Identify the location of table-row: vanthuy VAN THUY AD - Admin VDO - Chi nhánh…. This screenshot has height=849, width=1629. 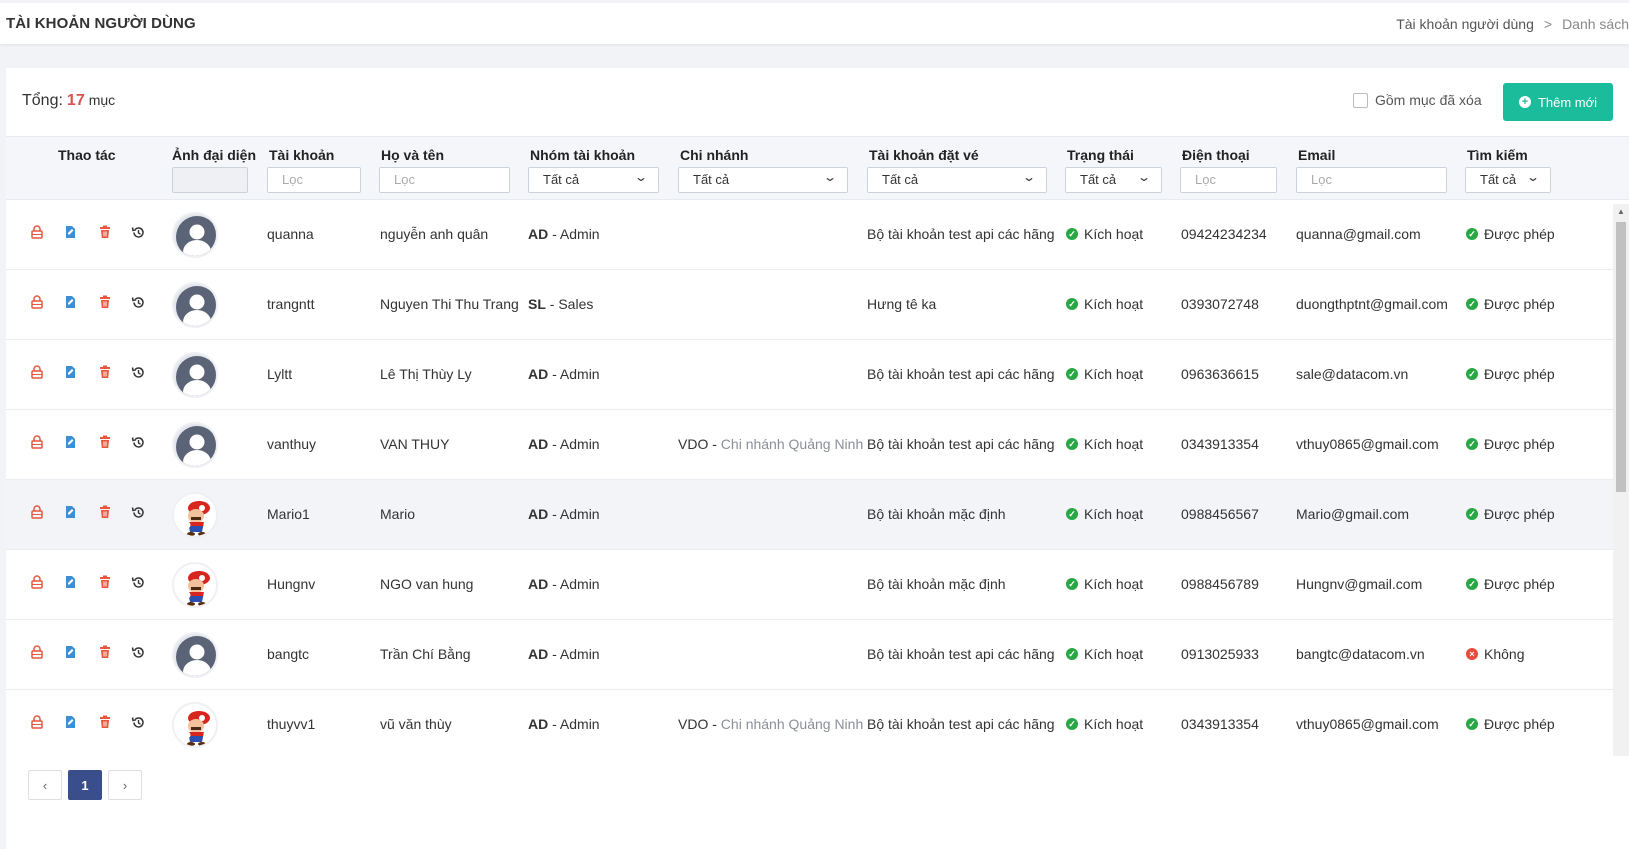
(817, 445).